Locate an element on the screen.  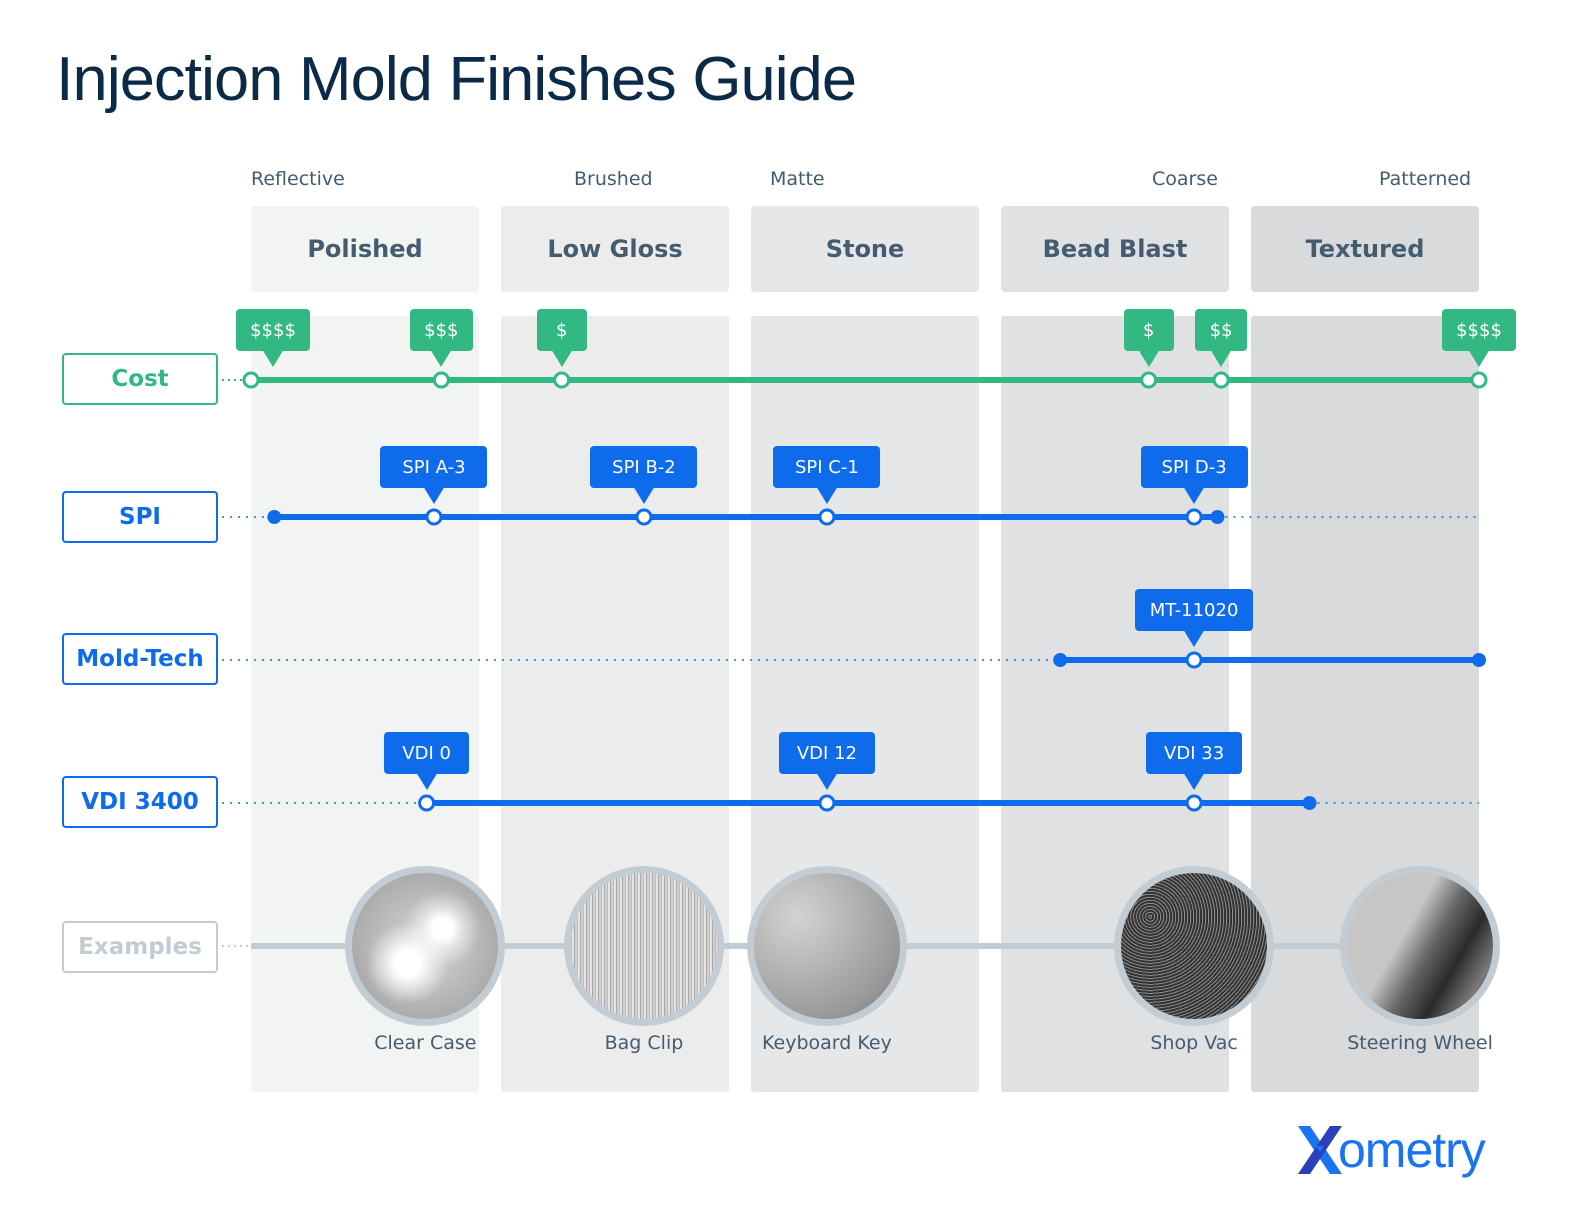
moldtech-tag: MT-11020 is located at coordinates (1194, 618).